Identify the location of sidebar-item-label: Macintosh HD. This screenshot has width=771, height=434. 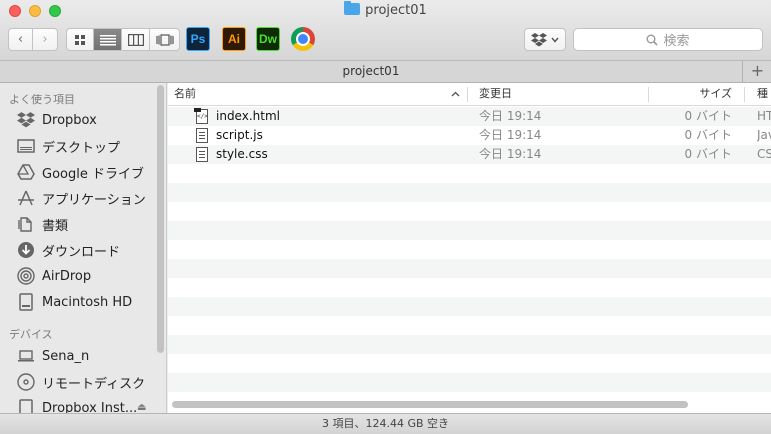
(87, 302).